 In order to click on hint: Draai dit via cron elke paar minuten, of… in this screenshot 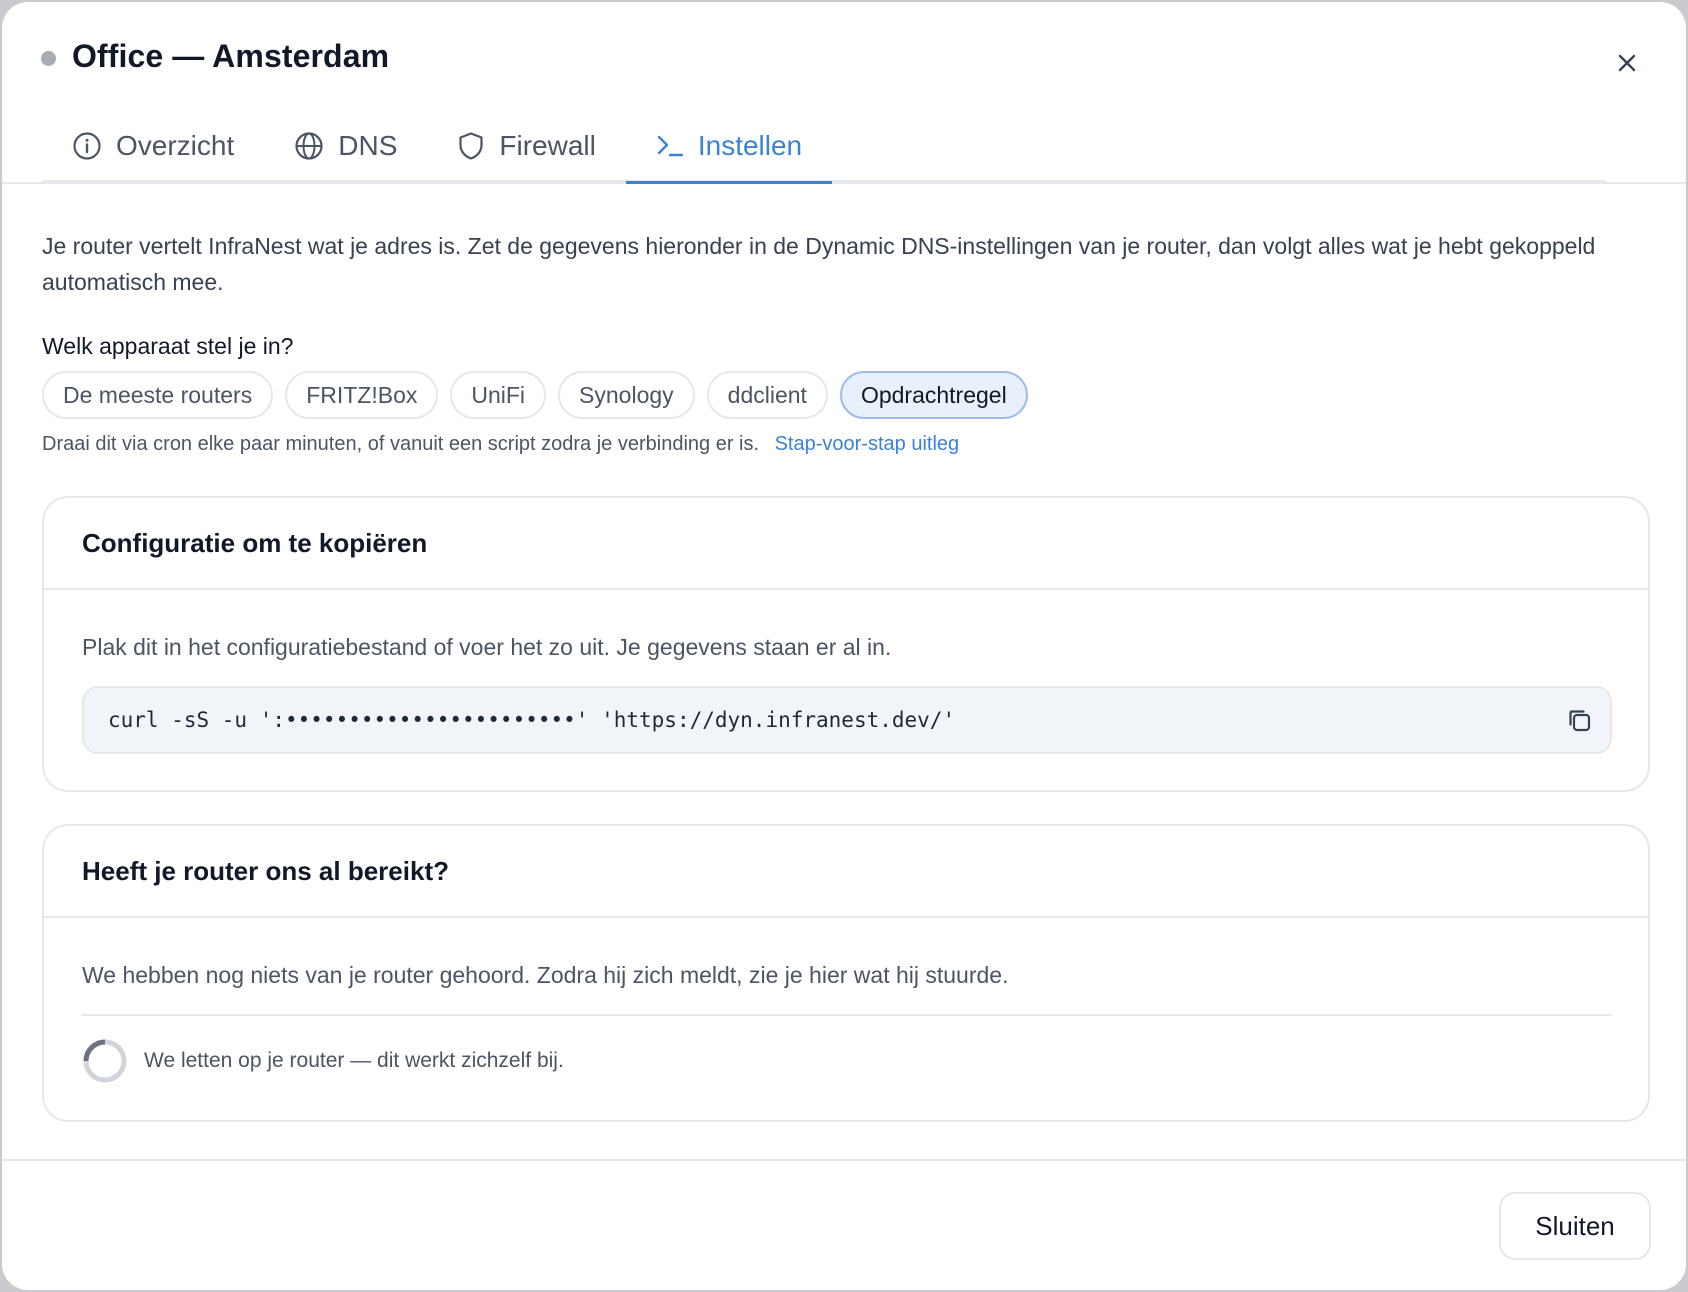, I will do `click(500, 444)`.